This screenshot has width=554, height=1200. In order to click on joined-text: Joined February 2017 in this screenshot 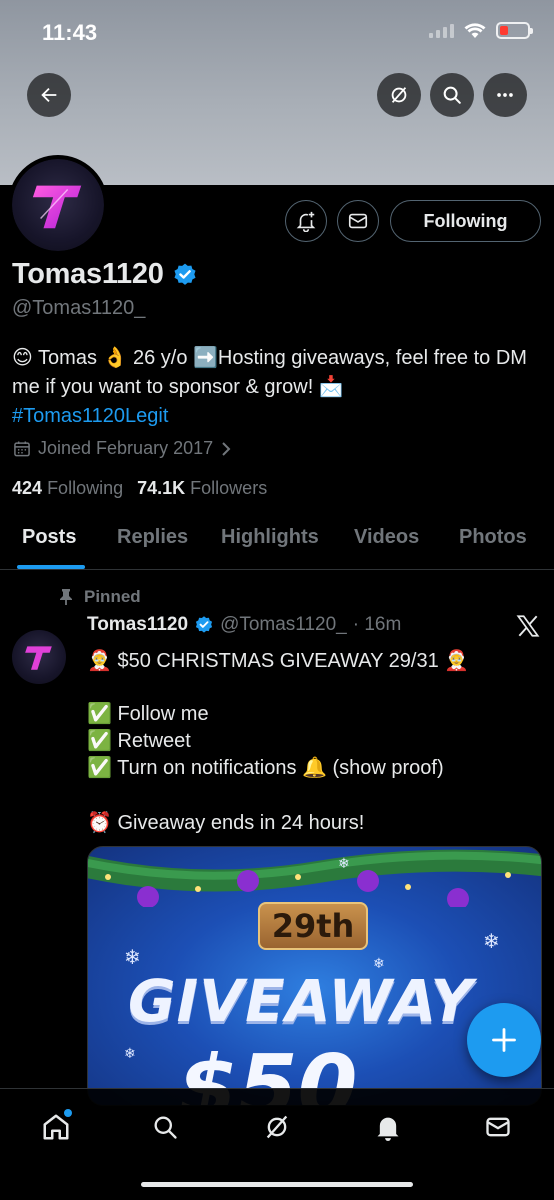, I will do `click(126, 448)`.